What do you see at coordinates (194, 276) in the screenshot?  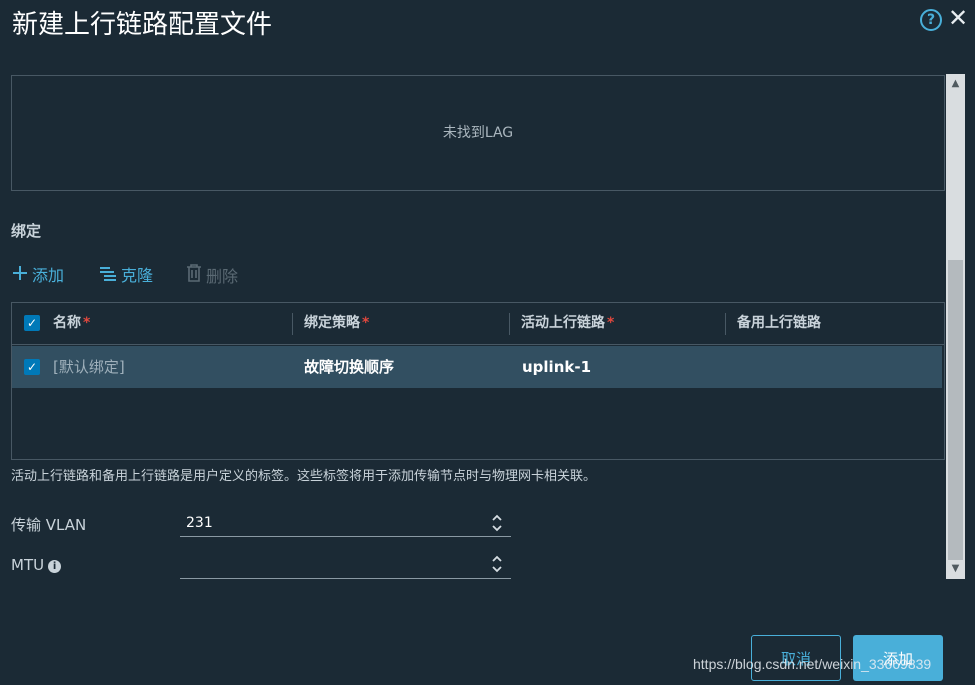 I see `trash-icon` at bounding box center [194, 276].